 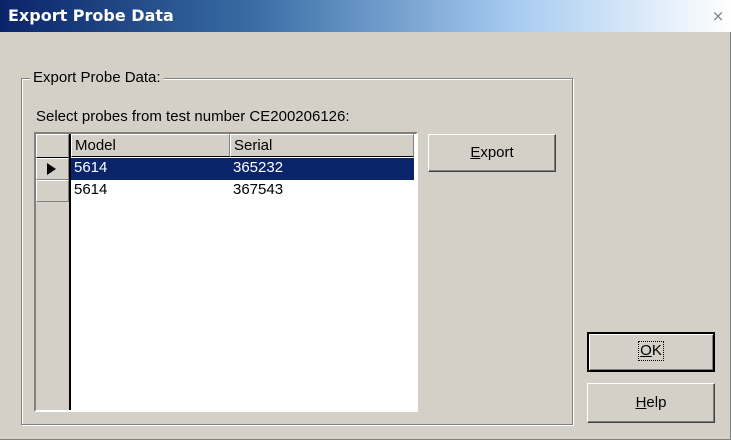 I want to click on help-label-rest: elp, so click(x=656, y=402).